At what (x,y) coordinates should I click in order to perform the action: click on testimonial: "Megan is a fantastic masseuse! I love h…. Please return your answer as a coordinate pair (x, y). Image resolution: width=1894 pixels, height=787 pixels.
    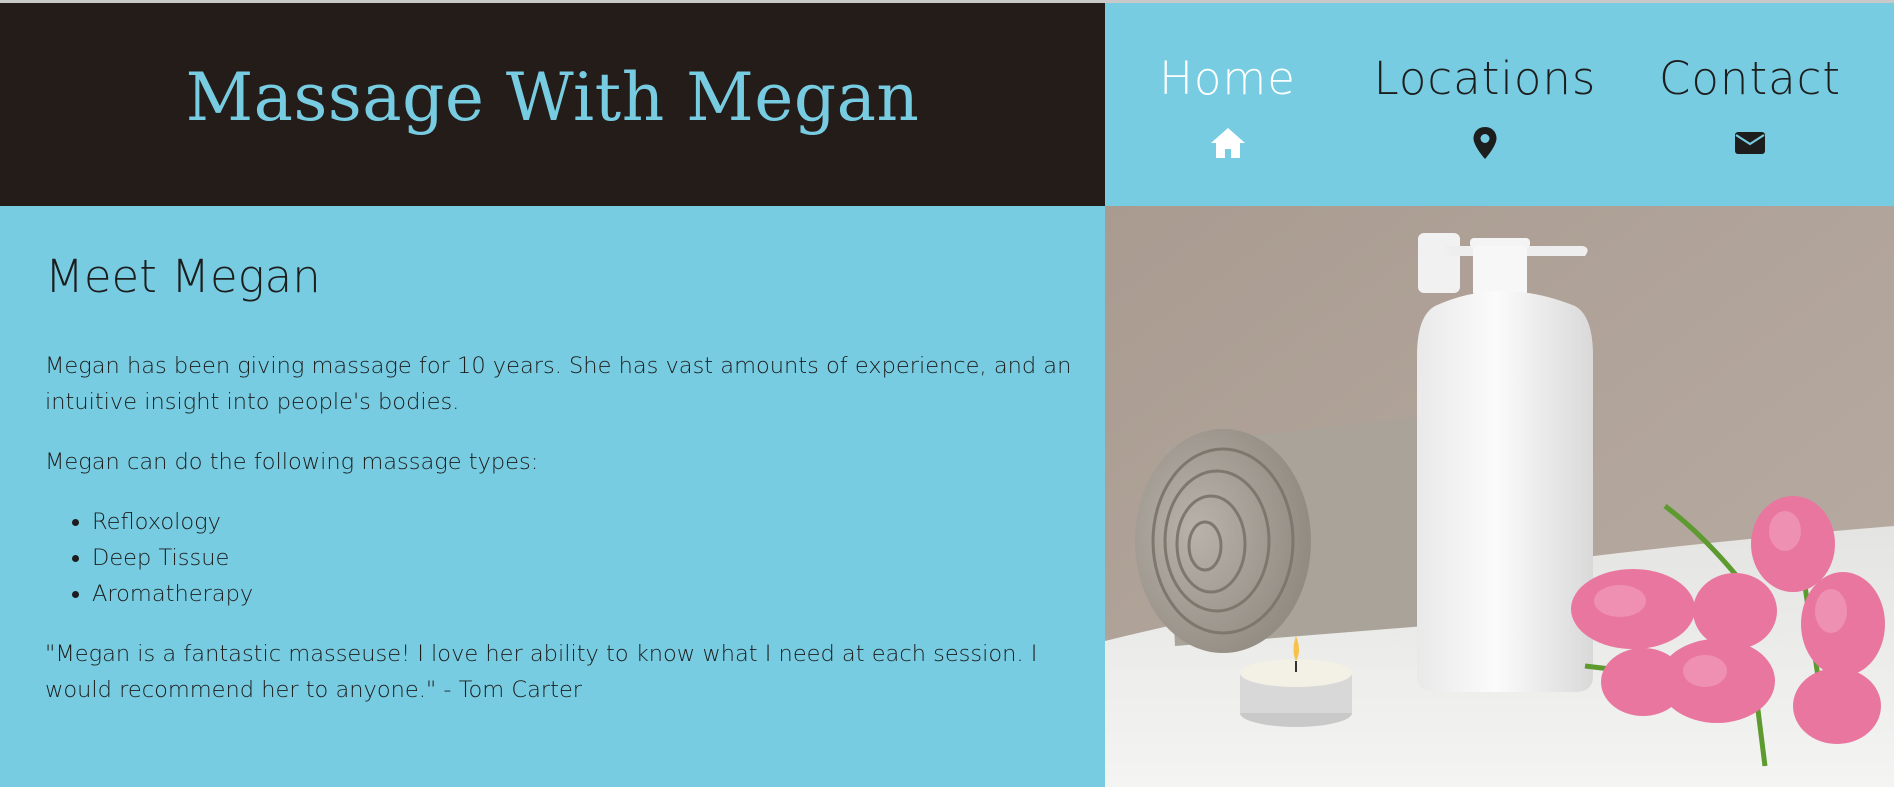
    Looking at the image, I should click on (541, 672).